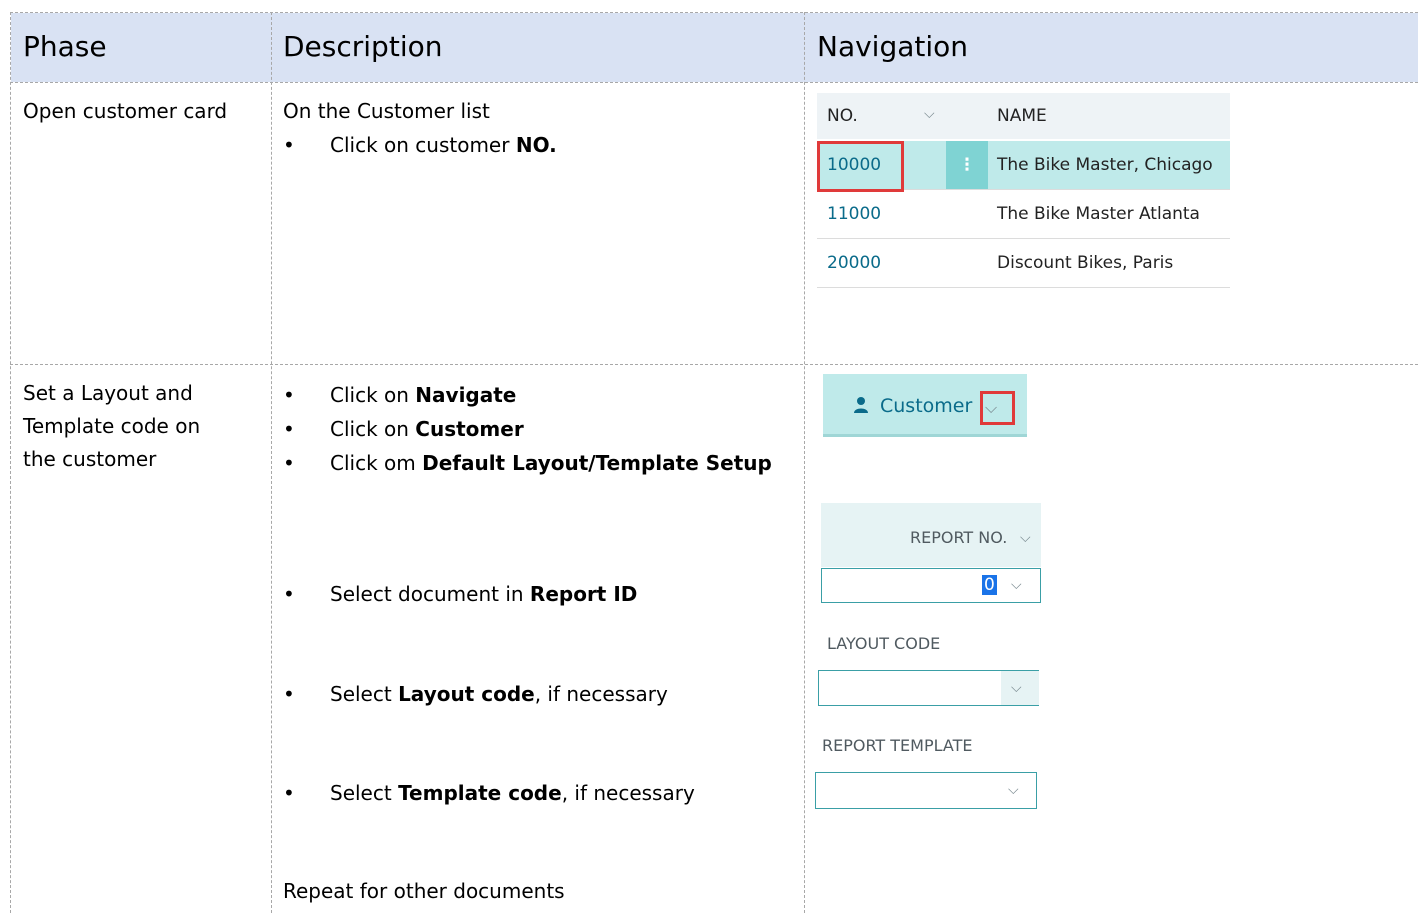  Describe the element at coordinates (861, 405) in the screenshot. I see `person-icon` at that location.